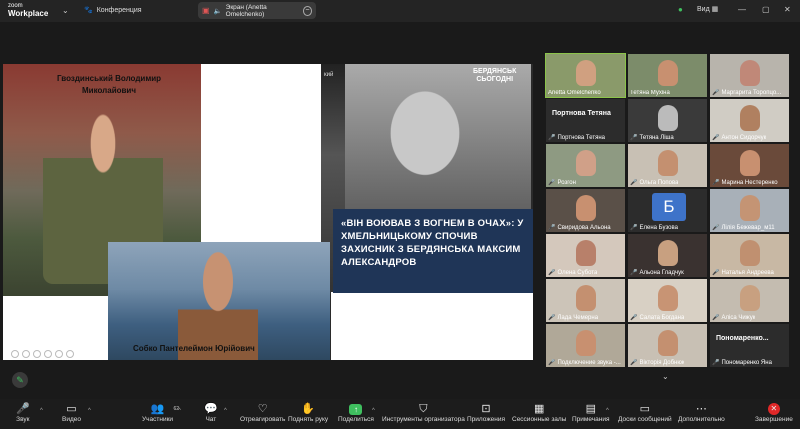 This screenshot has height=429, width=800. Describe the element at coordinates (160, 412) in the screenshot. I see `participants-button: 👥 62 Участники` at that location.